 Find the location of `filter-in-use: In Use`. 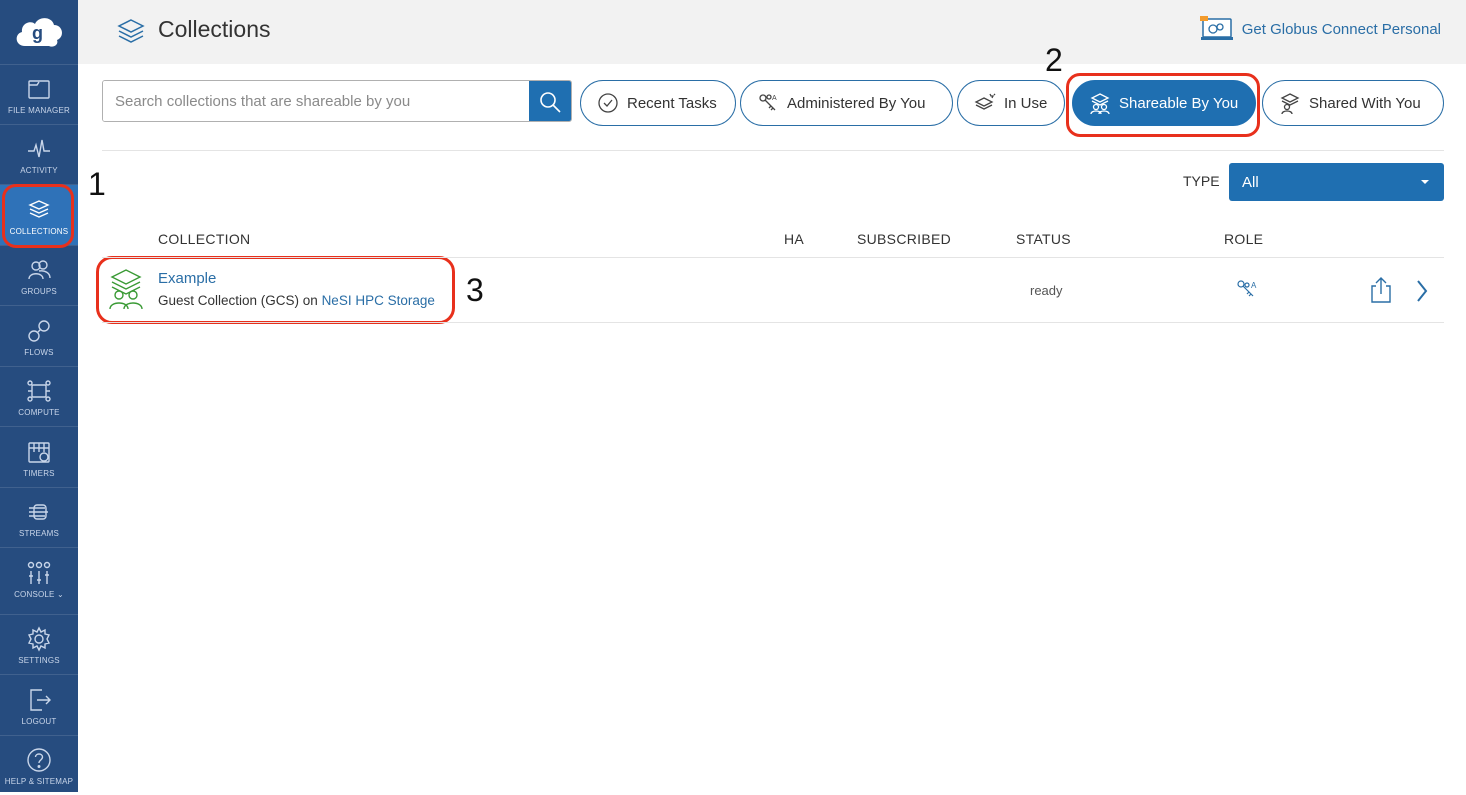

filter-in-use: In Use is located at coordinates (1011, 103).